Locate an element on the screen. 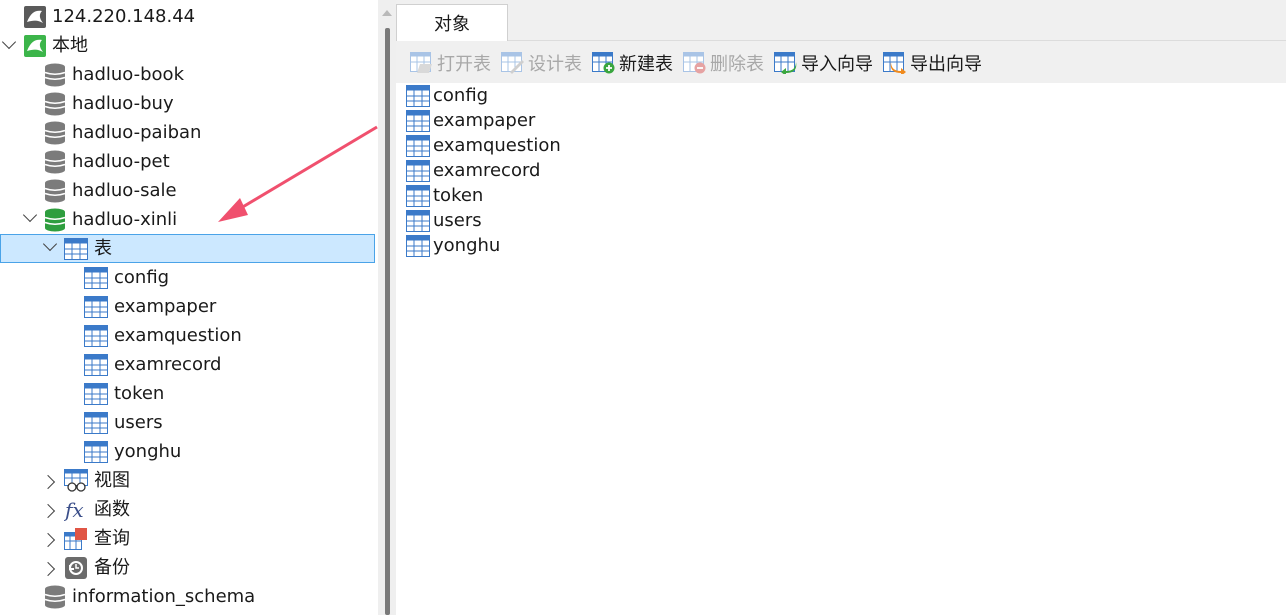 This screenshot has width=1286, height=615. object-list-item: examquestion is located at coordinates (483, 145).